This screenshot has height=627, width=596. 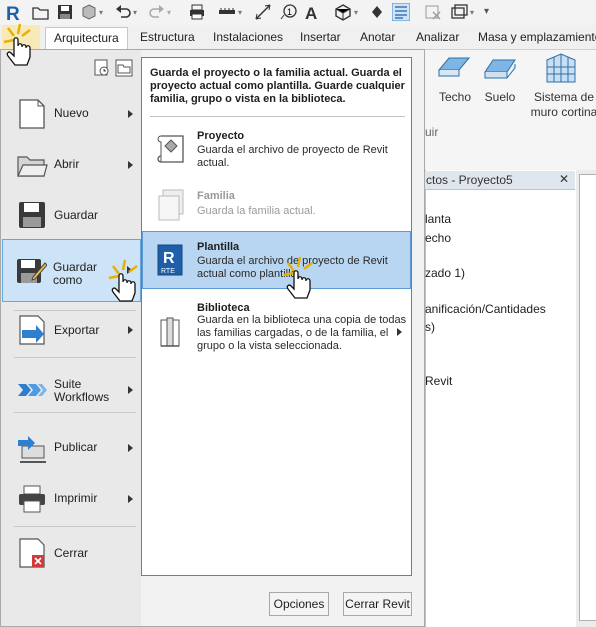 What do you see at coordinates (32, 166) in the screenshot?
I see `open-folder-icon` at bounding box center [32, 166].